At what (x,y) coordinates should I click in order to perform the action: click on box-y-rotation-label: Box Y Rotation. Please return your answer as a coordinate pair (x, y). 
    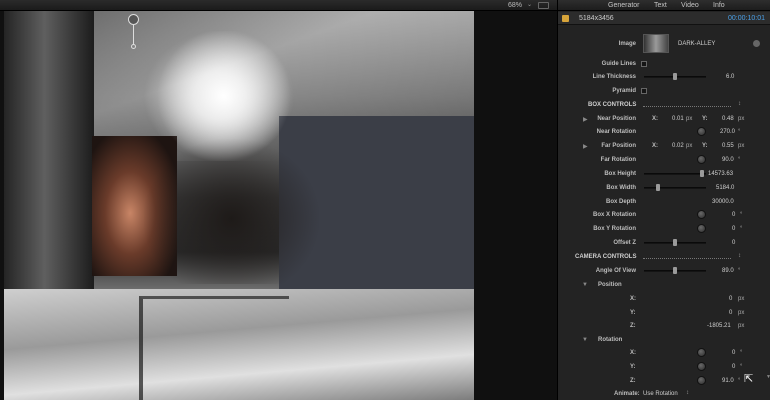
    Looking at the image, I should click on (614, 229).